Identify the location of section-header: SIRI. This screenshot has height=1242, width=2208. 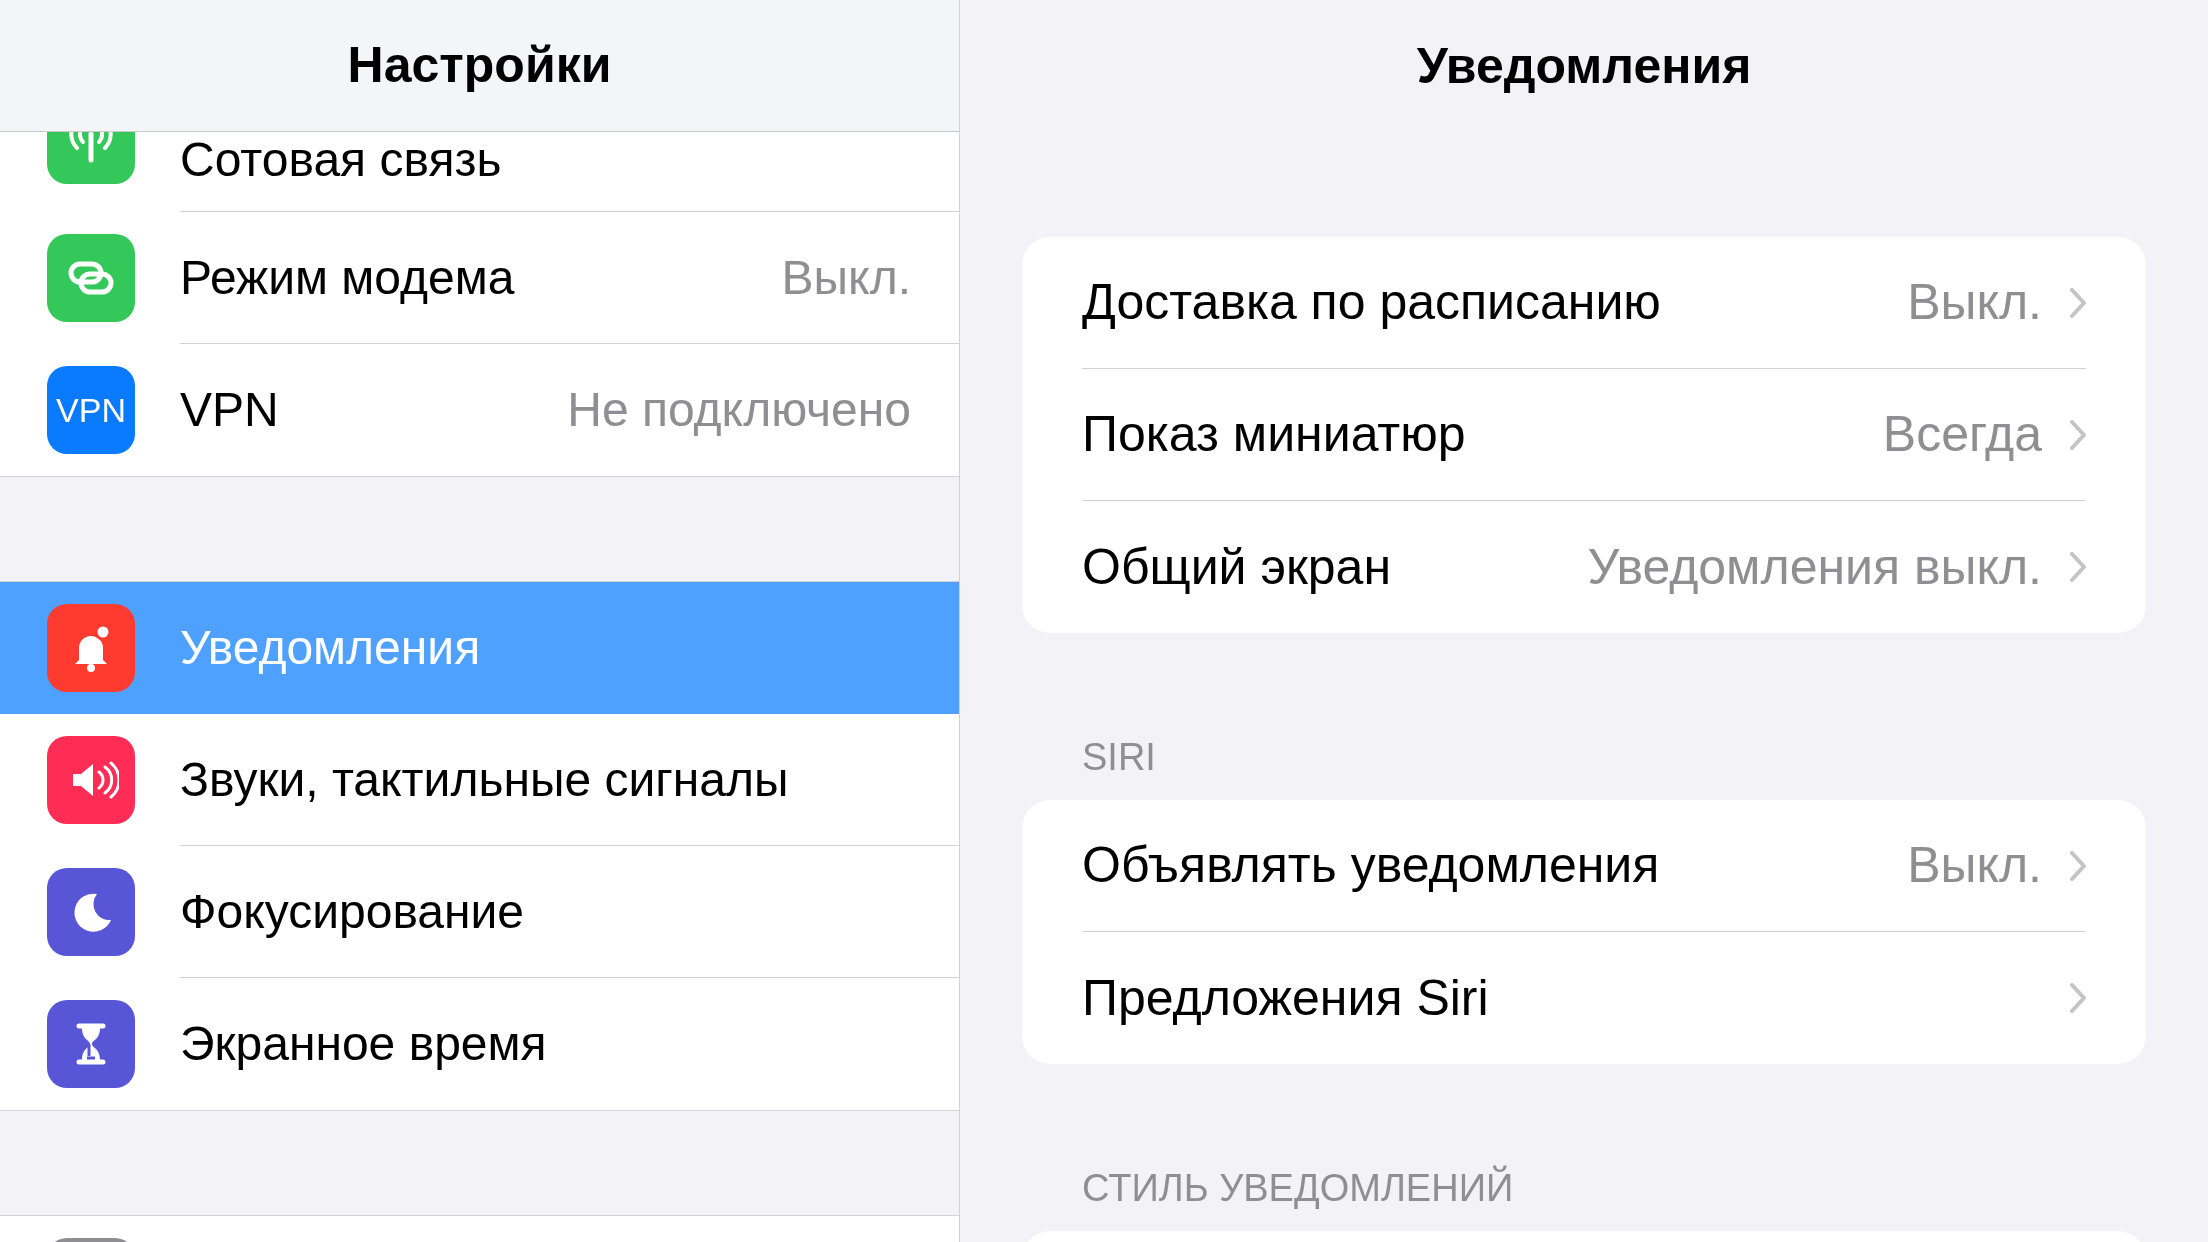
(1119, 757).